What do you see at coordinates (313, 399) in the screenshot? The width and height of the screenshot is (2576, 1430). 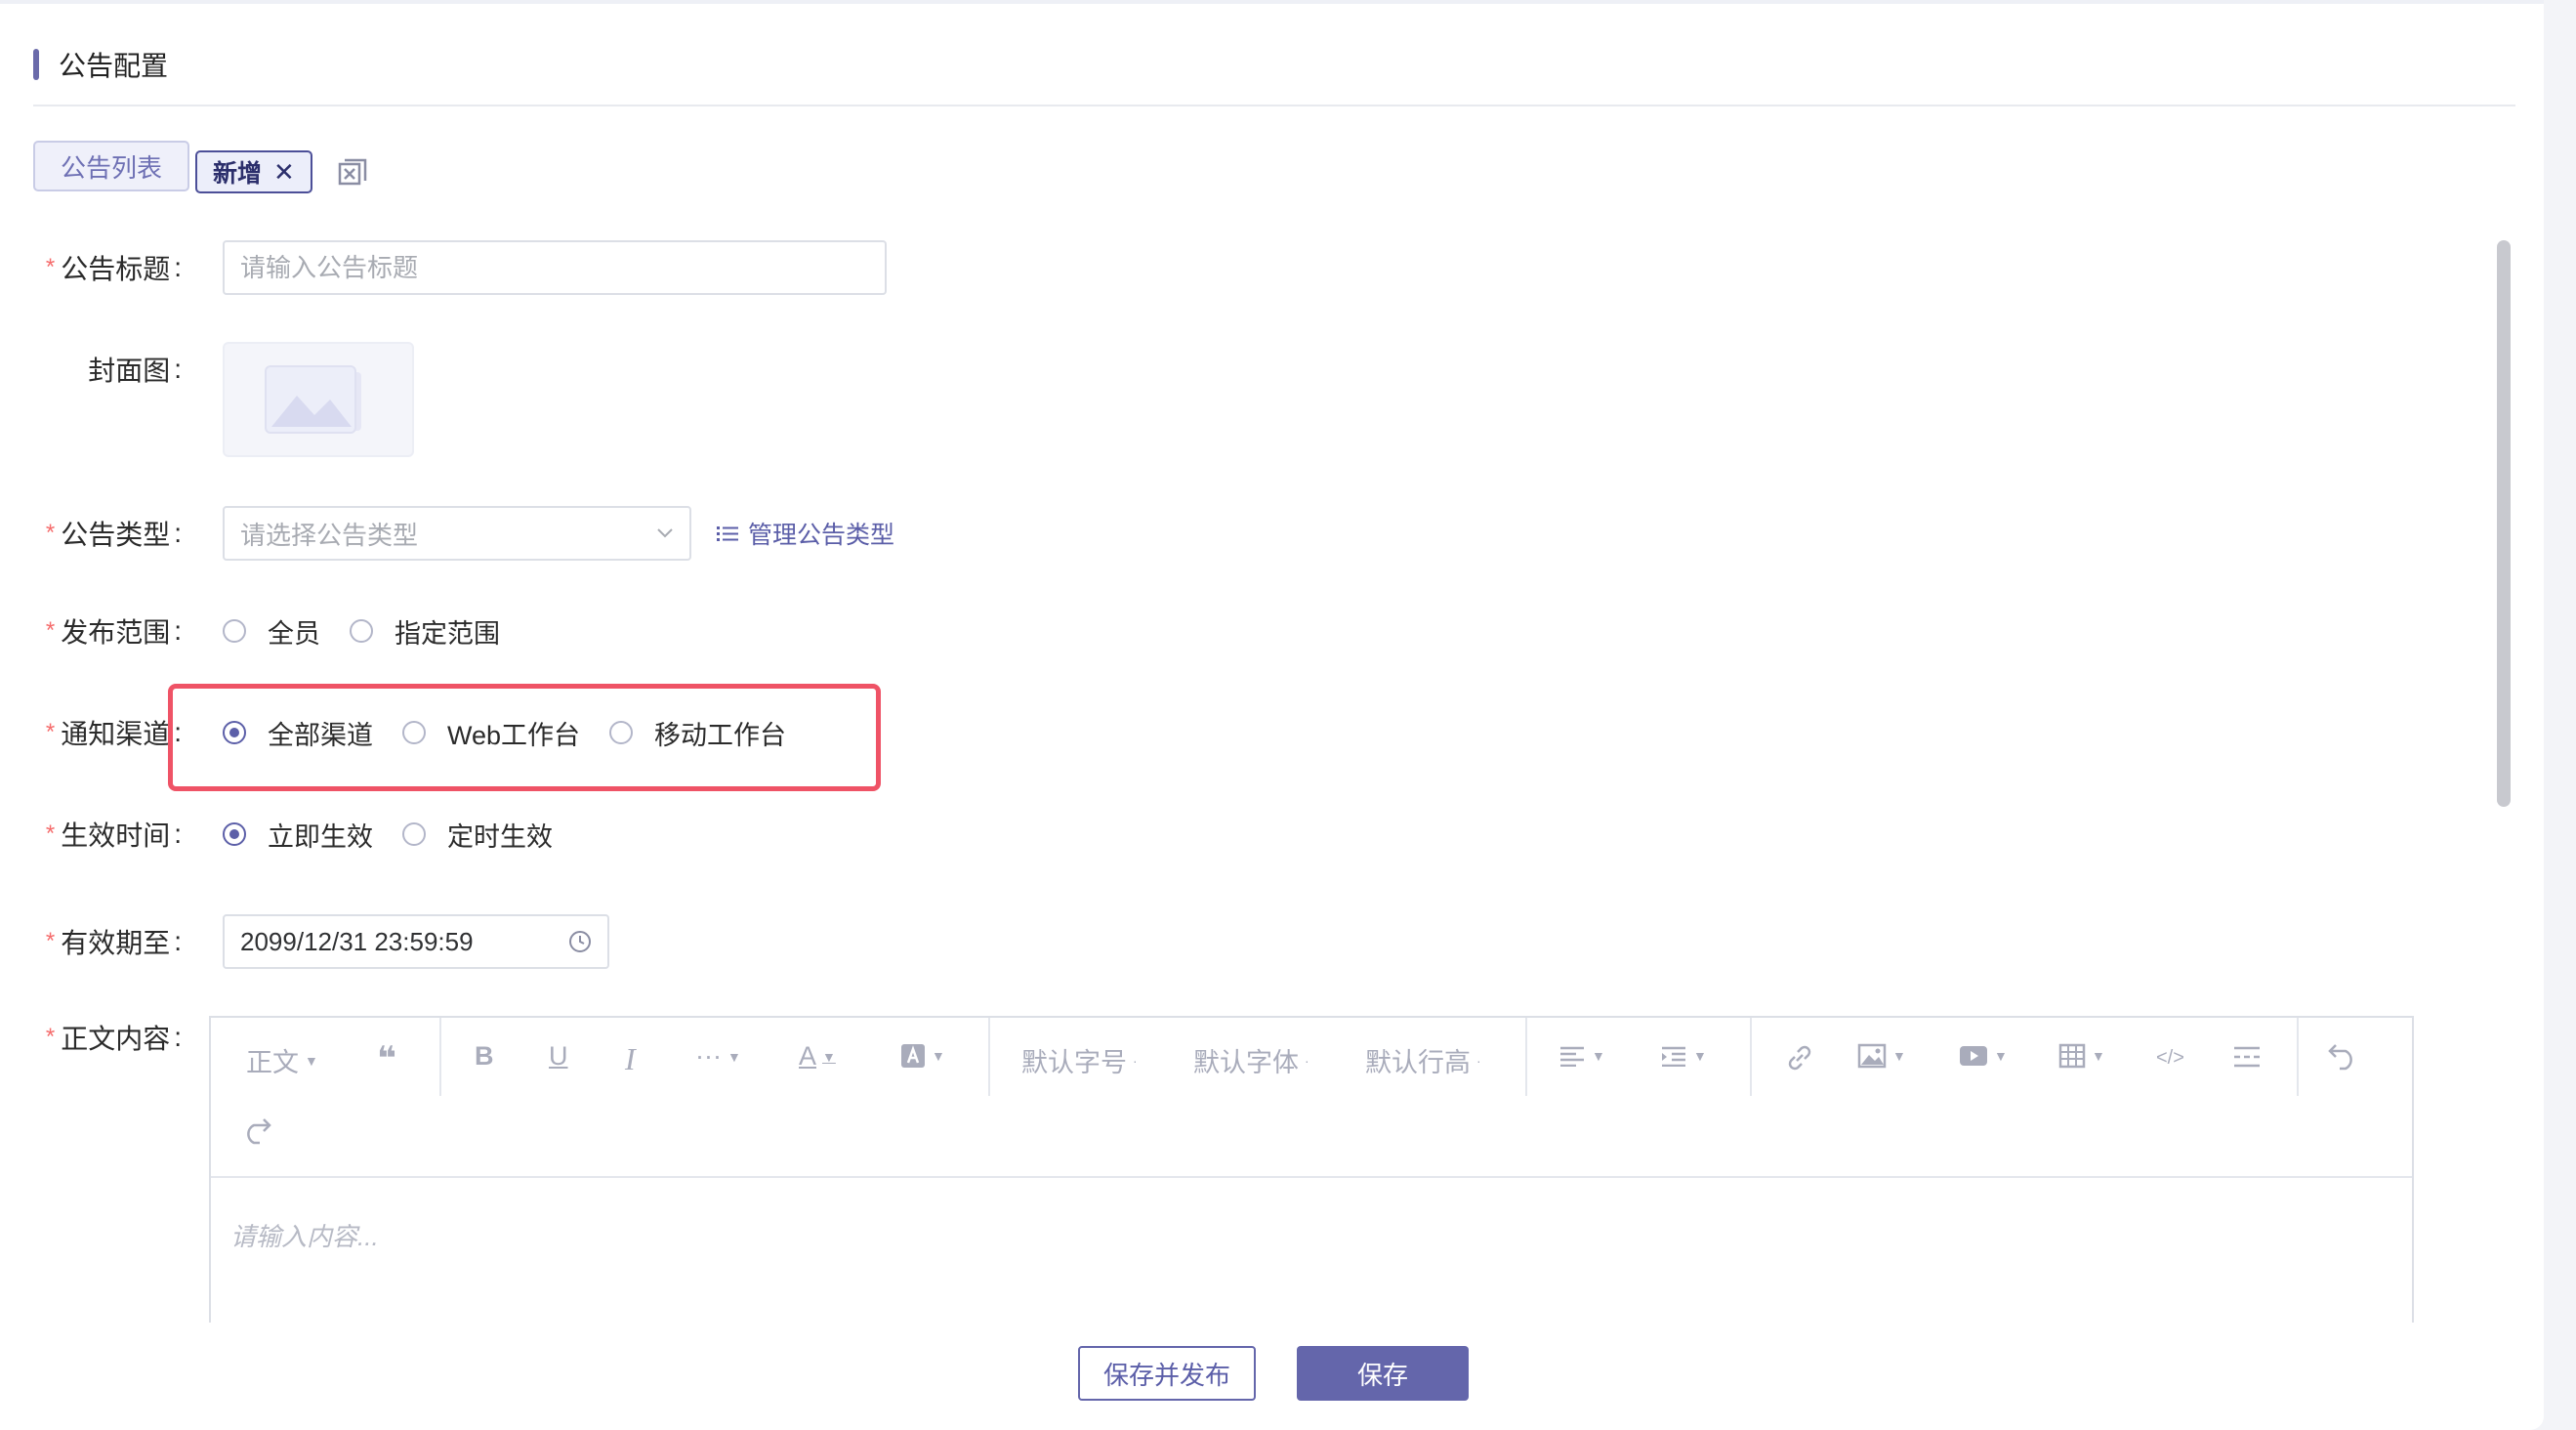 I see `image-placeholder-icon` at bounding box center [313, 399].